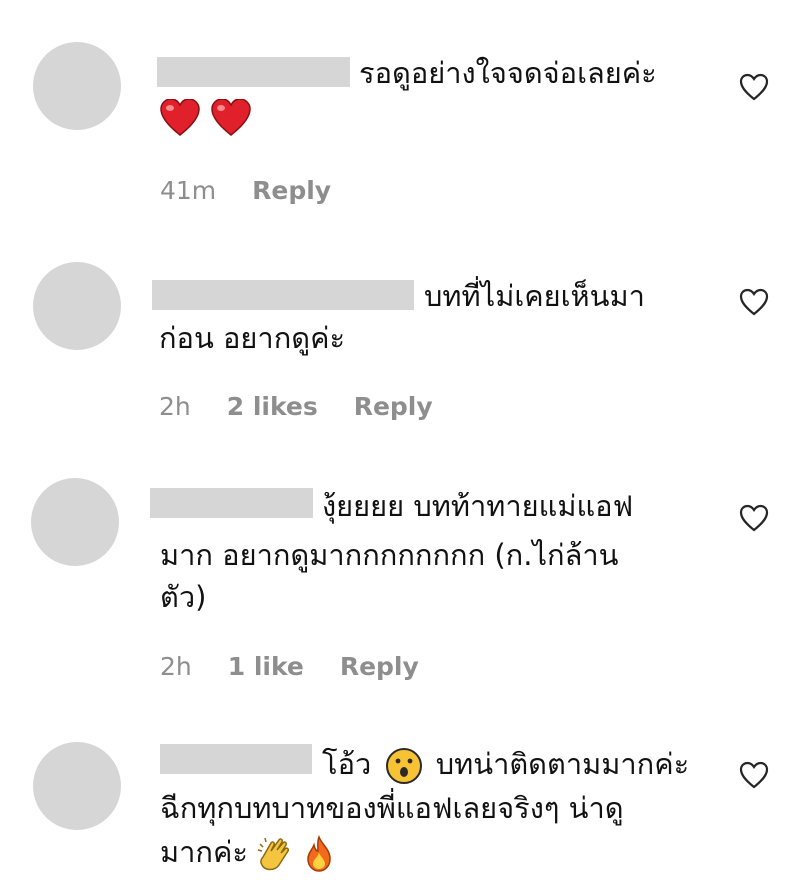 This screenshot has height=880, width=800. I want to click on comment-text-segment: บทน่าติดตามมากค่ะ, so click(562, 764).